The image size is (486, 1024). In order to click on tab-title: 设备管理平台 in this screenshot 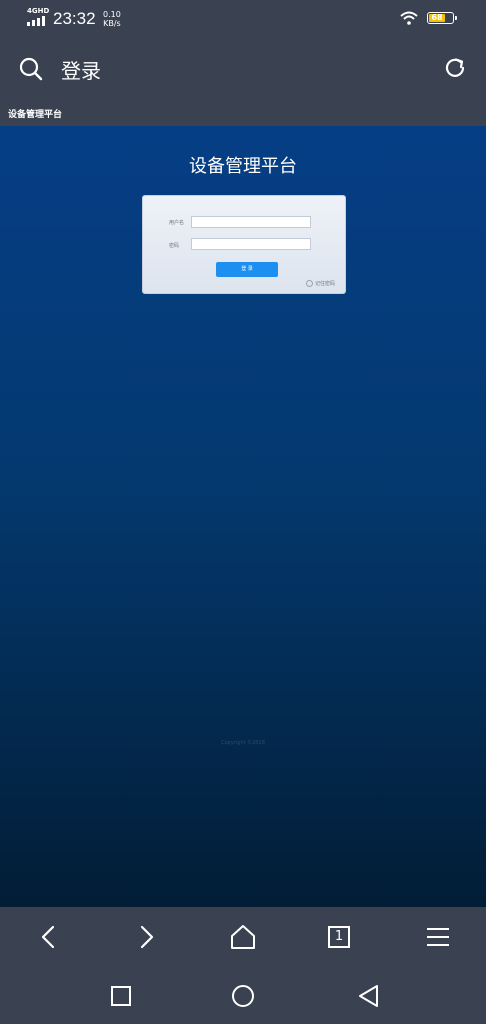, I will do `click(35, 115)`.